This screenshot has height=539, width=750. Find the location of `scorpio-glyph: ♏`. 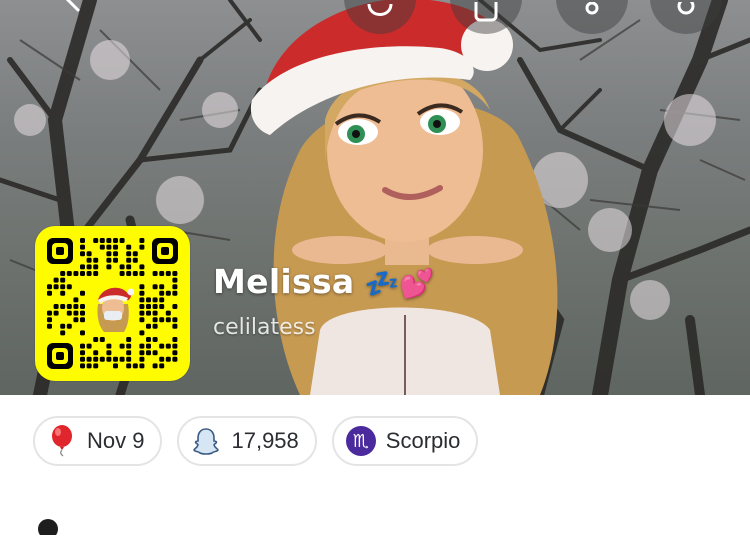

scorpio-glyph: ♏ is located at coordinates (360, 441).